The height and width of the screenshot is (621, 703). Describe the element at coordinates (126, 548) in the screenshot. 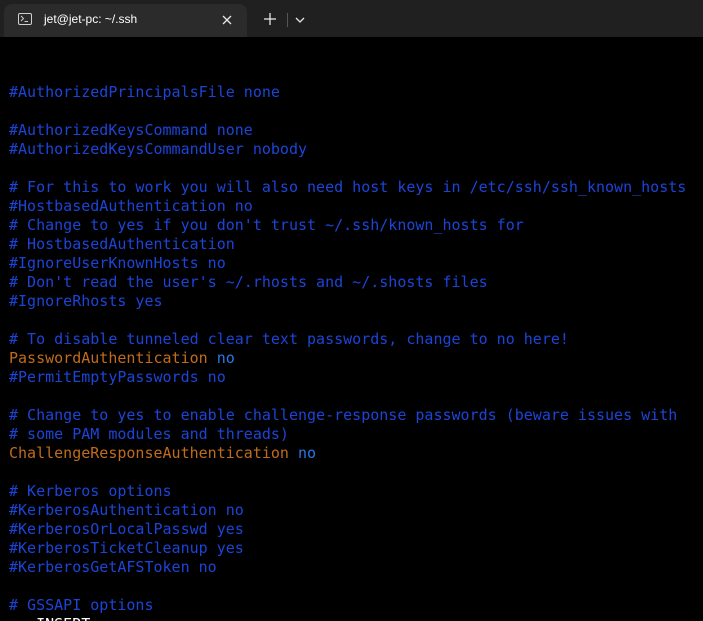

I see `comment-text: #KerberosTicketCleanup yes` at that location.